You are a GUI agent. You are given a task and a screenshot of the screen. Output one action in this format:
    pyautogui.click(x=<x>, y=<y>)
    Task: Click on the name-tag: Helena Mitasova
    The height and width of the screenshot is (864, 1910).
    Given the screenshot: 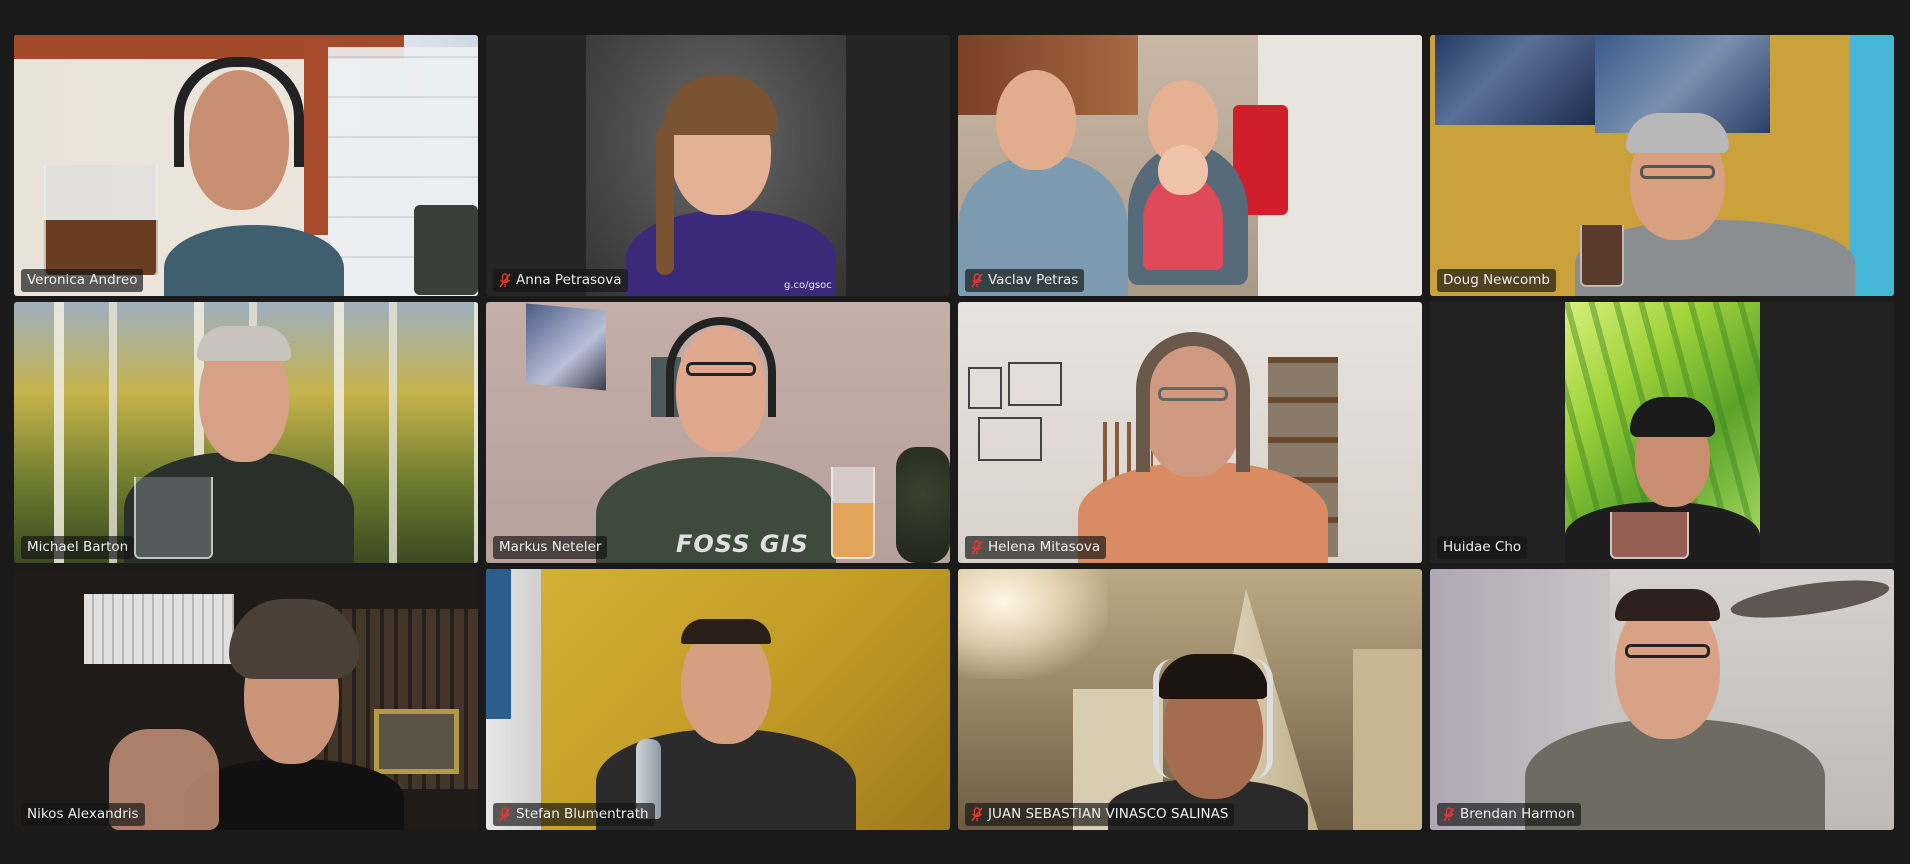 What is the action you would take?
    pyautogui.click(x=1036, y=547)
    